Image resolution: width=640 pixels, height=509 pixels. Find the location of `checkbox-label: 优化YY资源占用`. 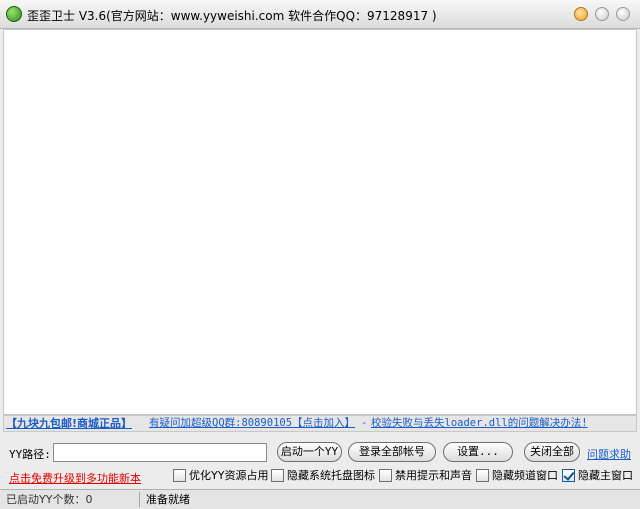

checkbox-label: 优化YY资源占用 is located at coordinates (229, 475).